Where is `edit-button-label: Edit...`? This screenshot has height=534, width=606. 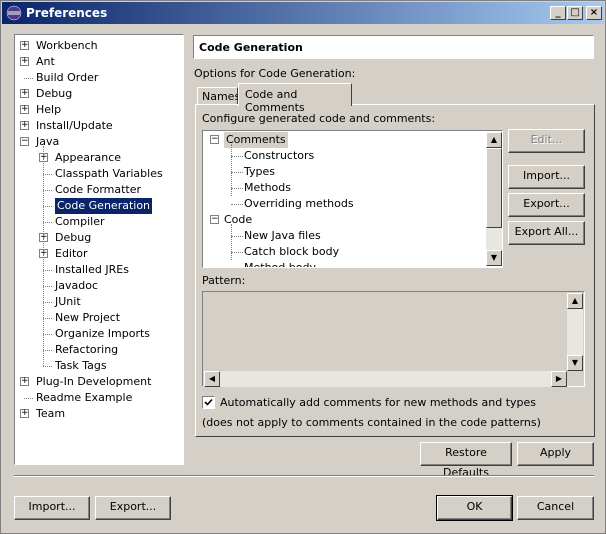
edit-button-label: Edit... is located at coordinates (546, 139).